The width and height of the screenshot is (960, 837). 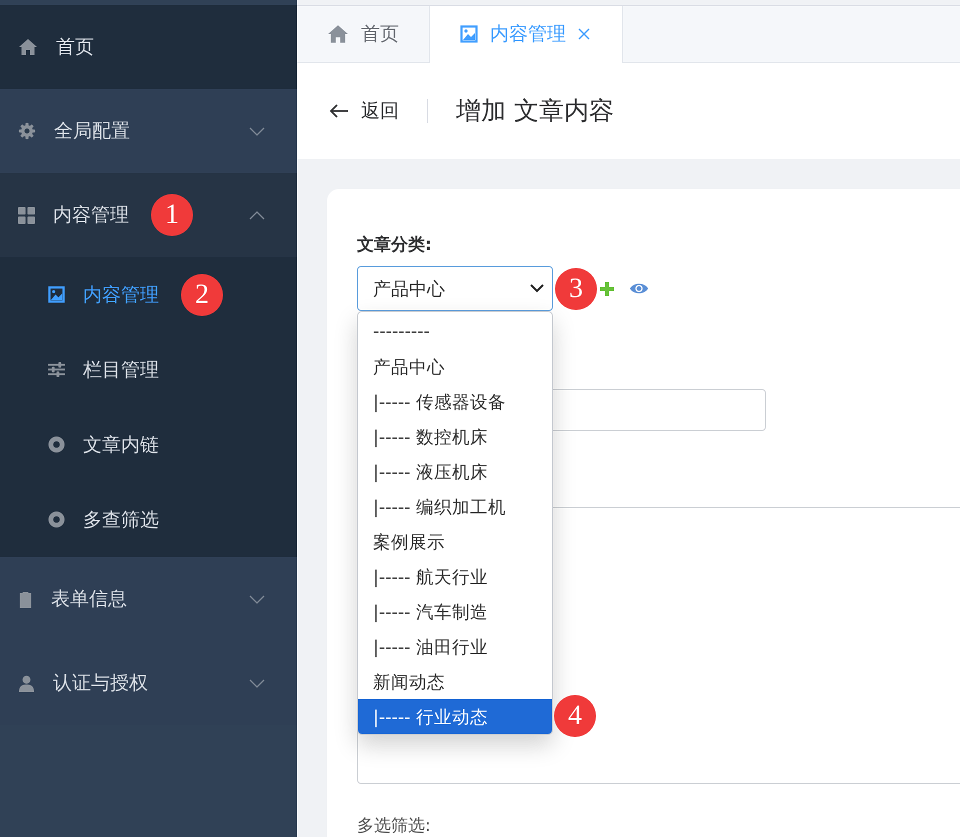 What do you see at coordinates (56, 369) in the screenshot?
I see `sliders-icon` at bounding box center [56, 369].